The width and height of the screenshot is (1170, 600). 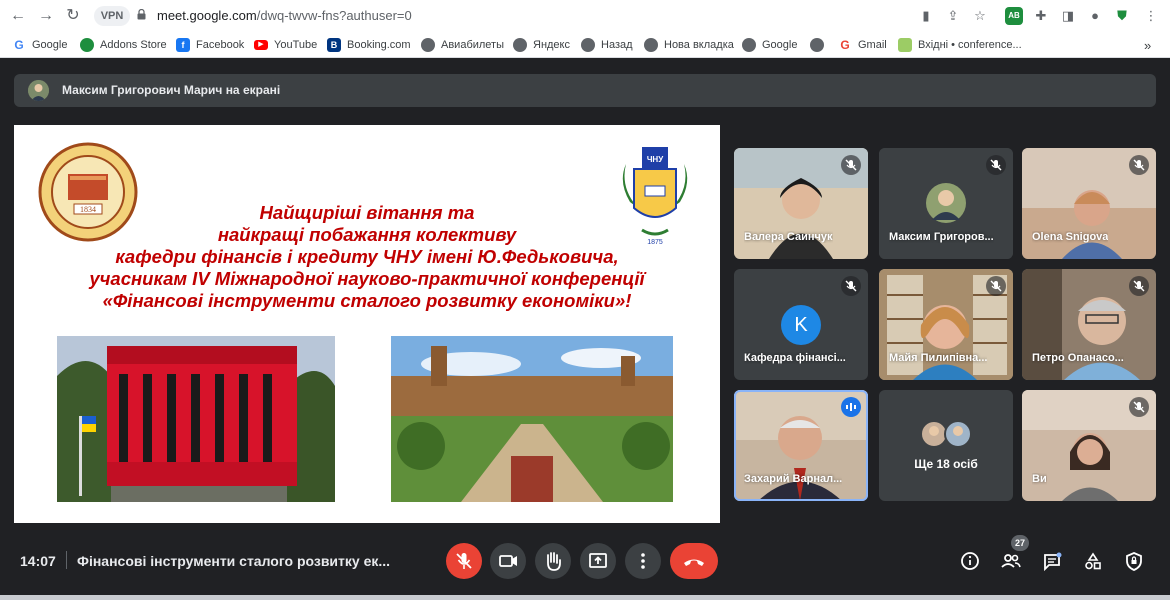 I want to click on bookmark-label: Gmail, so click(x=872, y=45).